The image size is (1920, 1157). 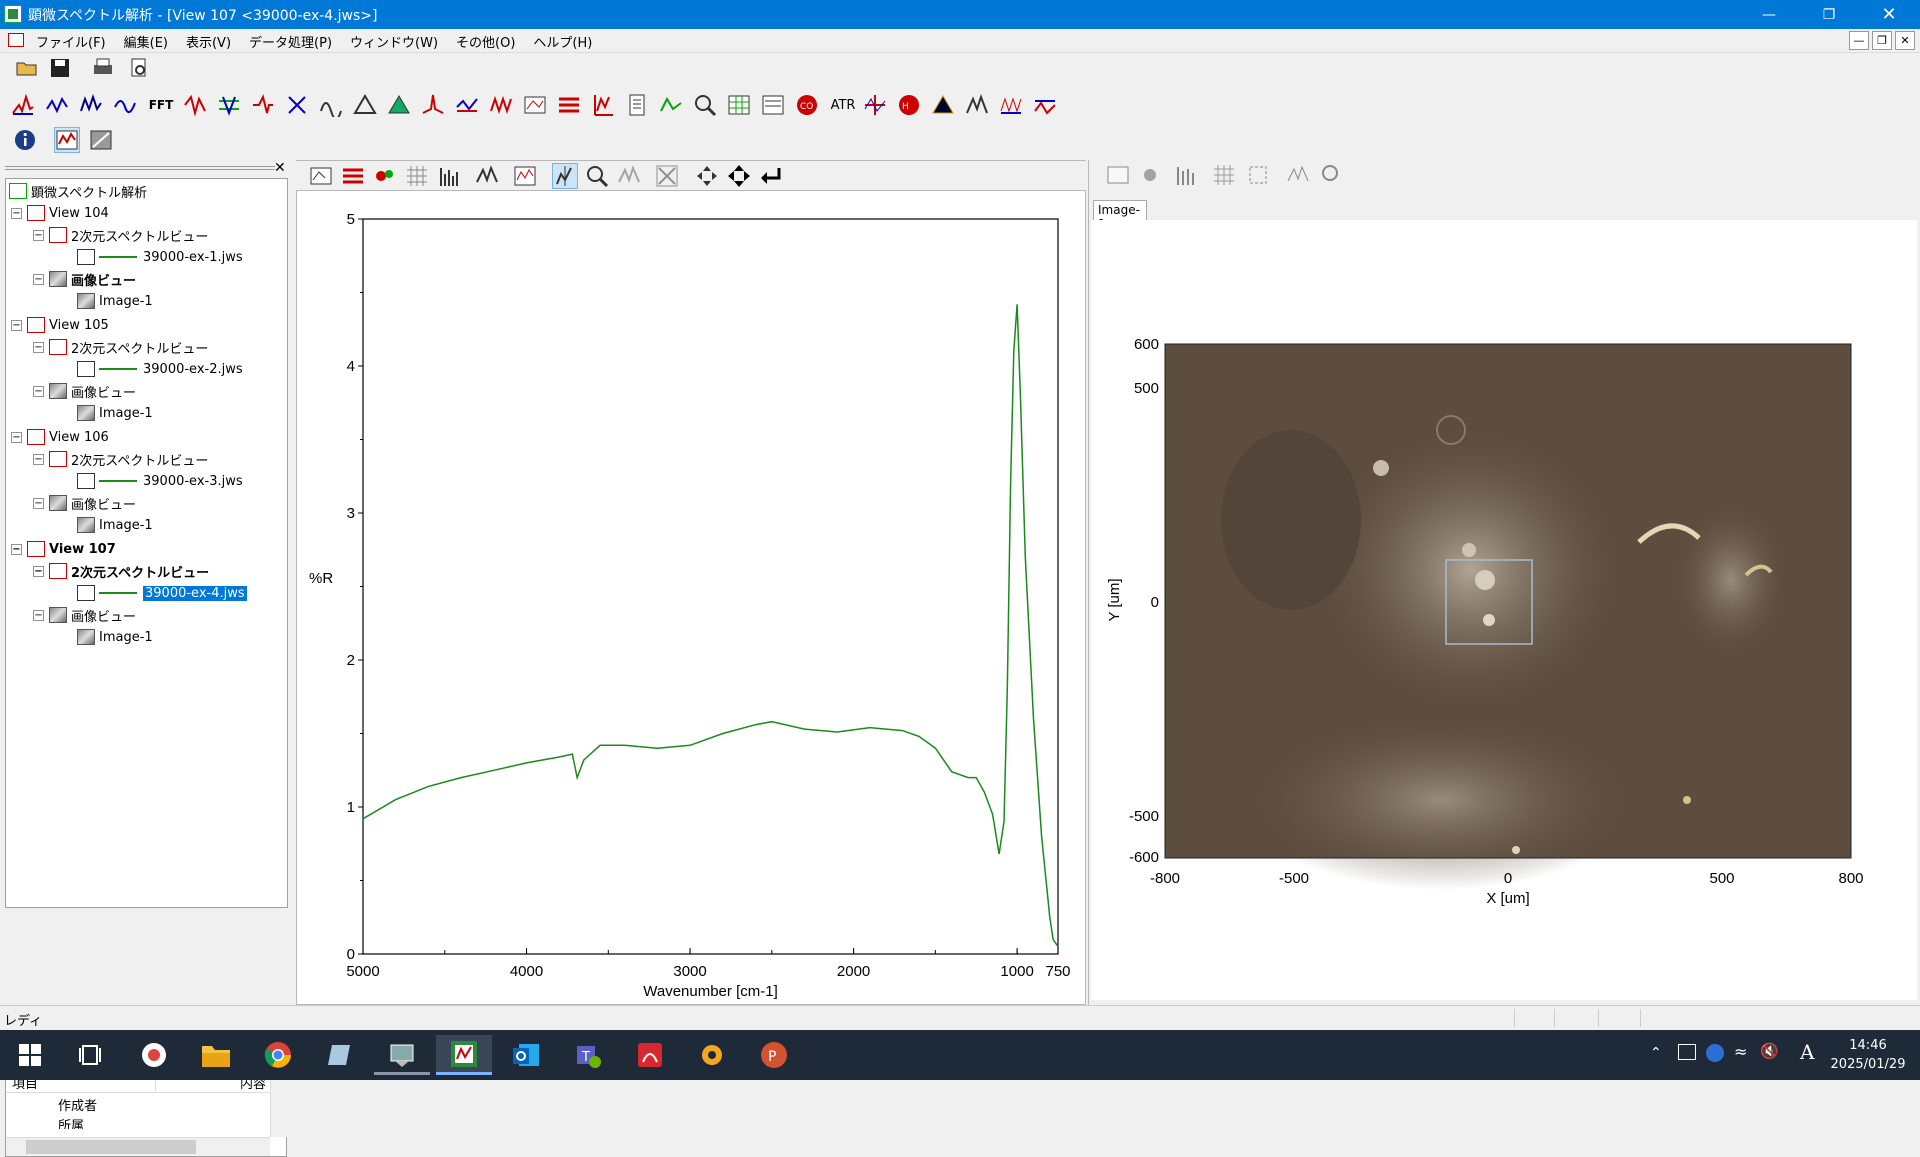 What do you see at coordinates (229, 105) in the screenshot?
I see `spectrum-tool-7-icon` at bounding box center [229, 105].